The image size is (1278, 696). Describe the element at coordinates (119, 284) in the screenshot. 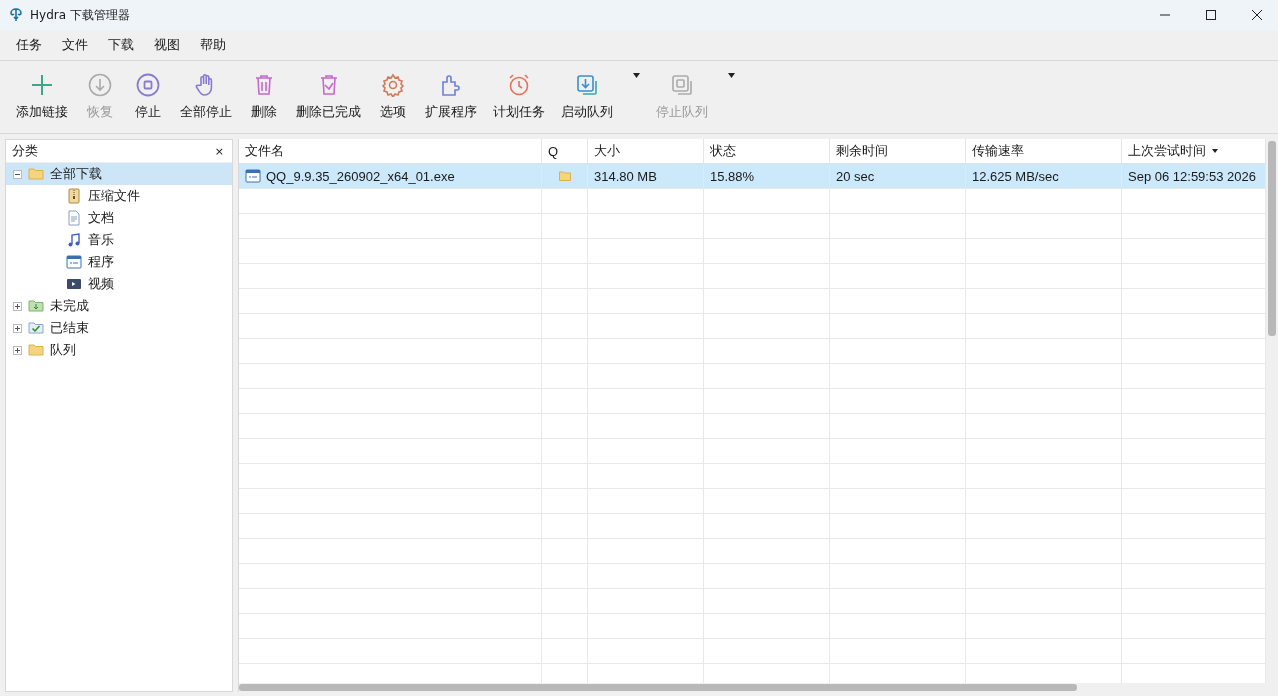

I see `tree-item: 视频` at that location.